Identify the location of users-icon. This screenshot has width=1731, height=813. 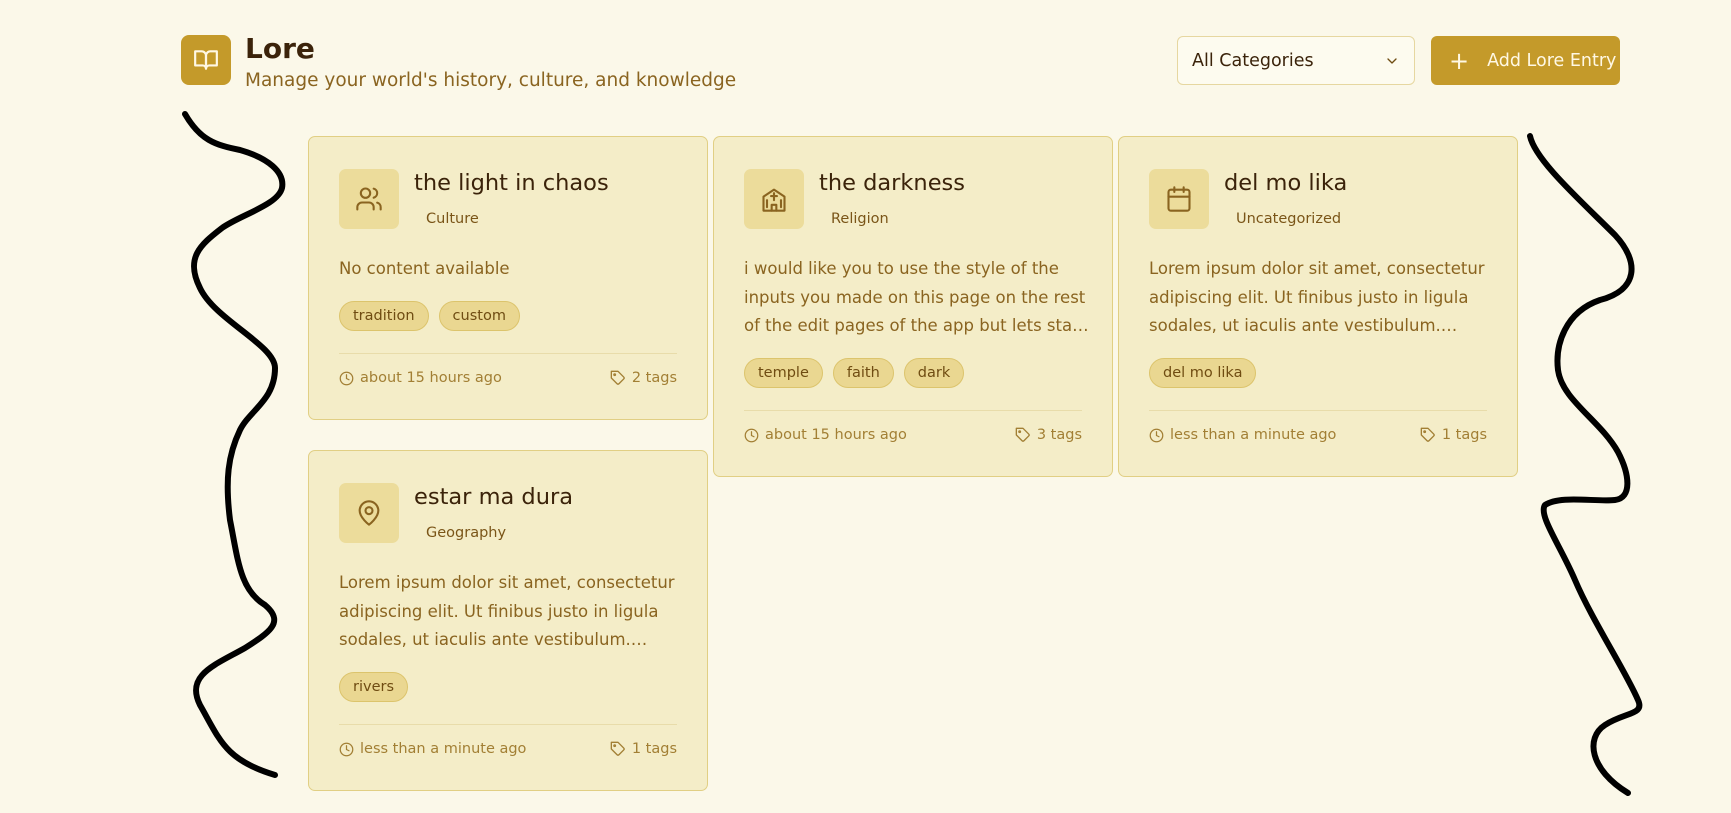
(369, 199).